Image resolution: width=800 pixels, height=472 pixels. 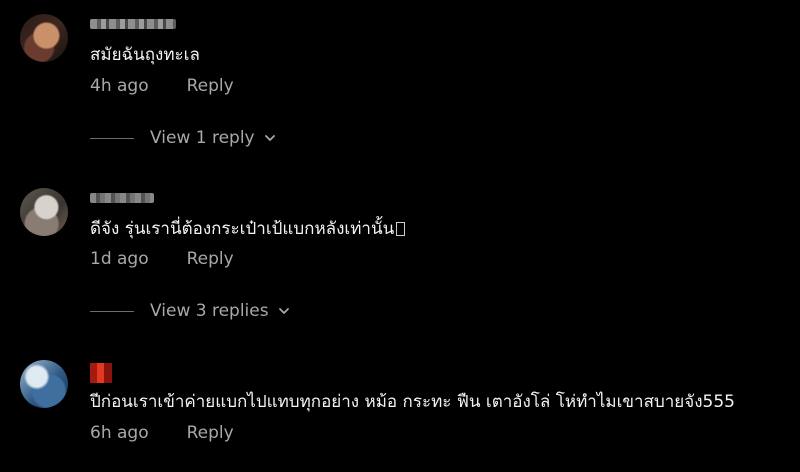 What do you see at coordinates (209, 311) in the screenshot?
I see `view-replies-label: View 3 replies` at bounding box center [209, 311].